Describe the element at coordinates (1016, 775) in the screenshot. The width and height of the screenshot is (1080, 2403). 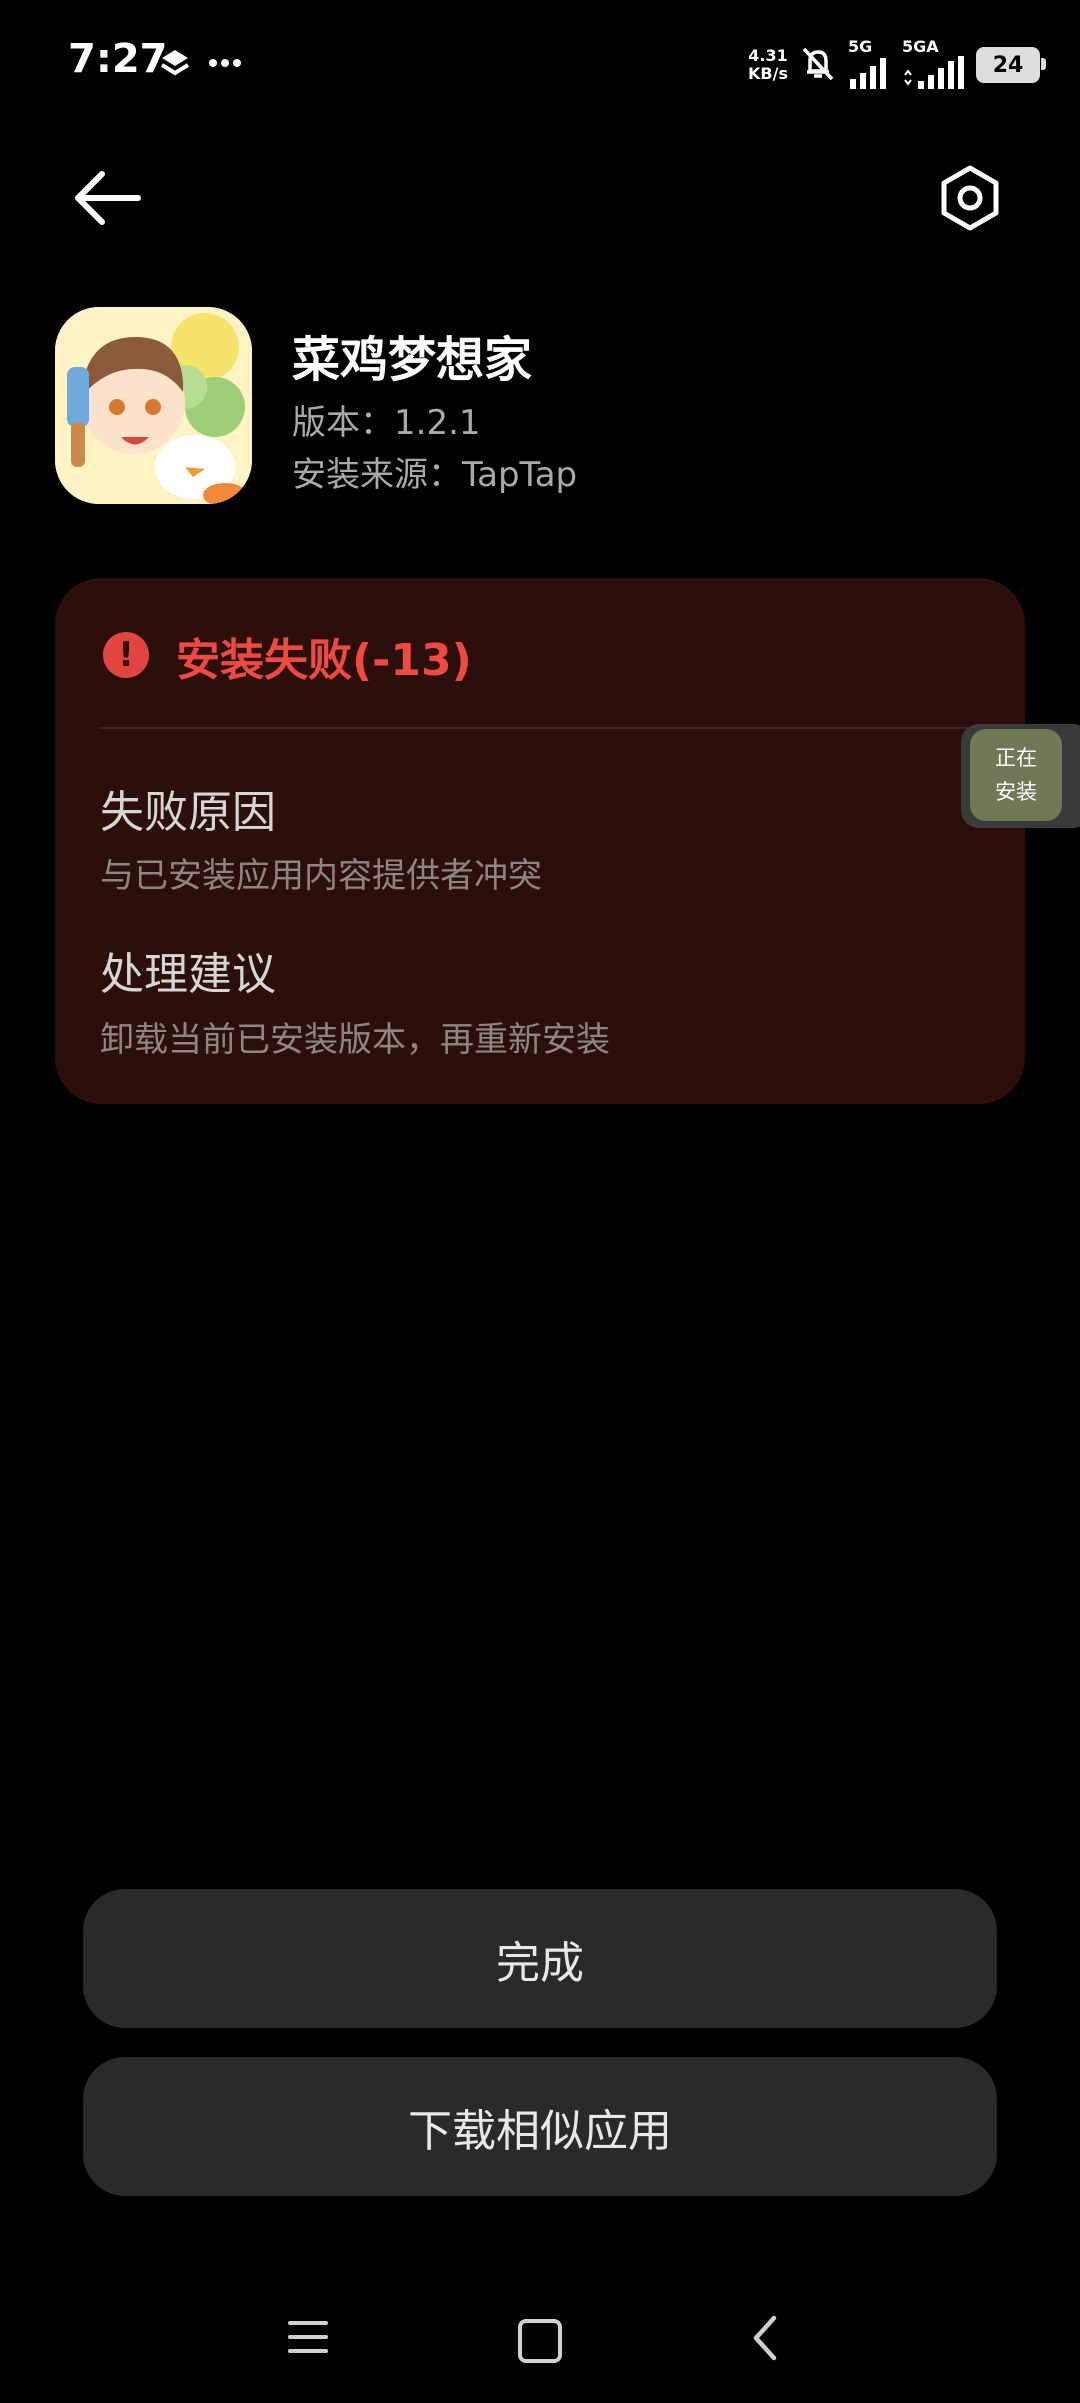
I see `installing-floating-label: 正在 安装` at that location.